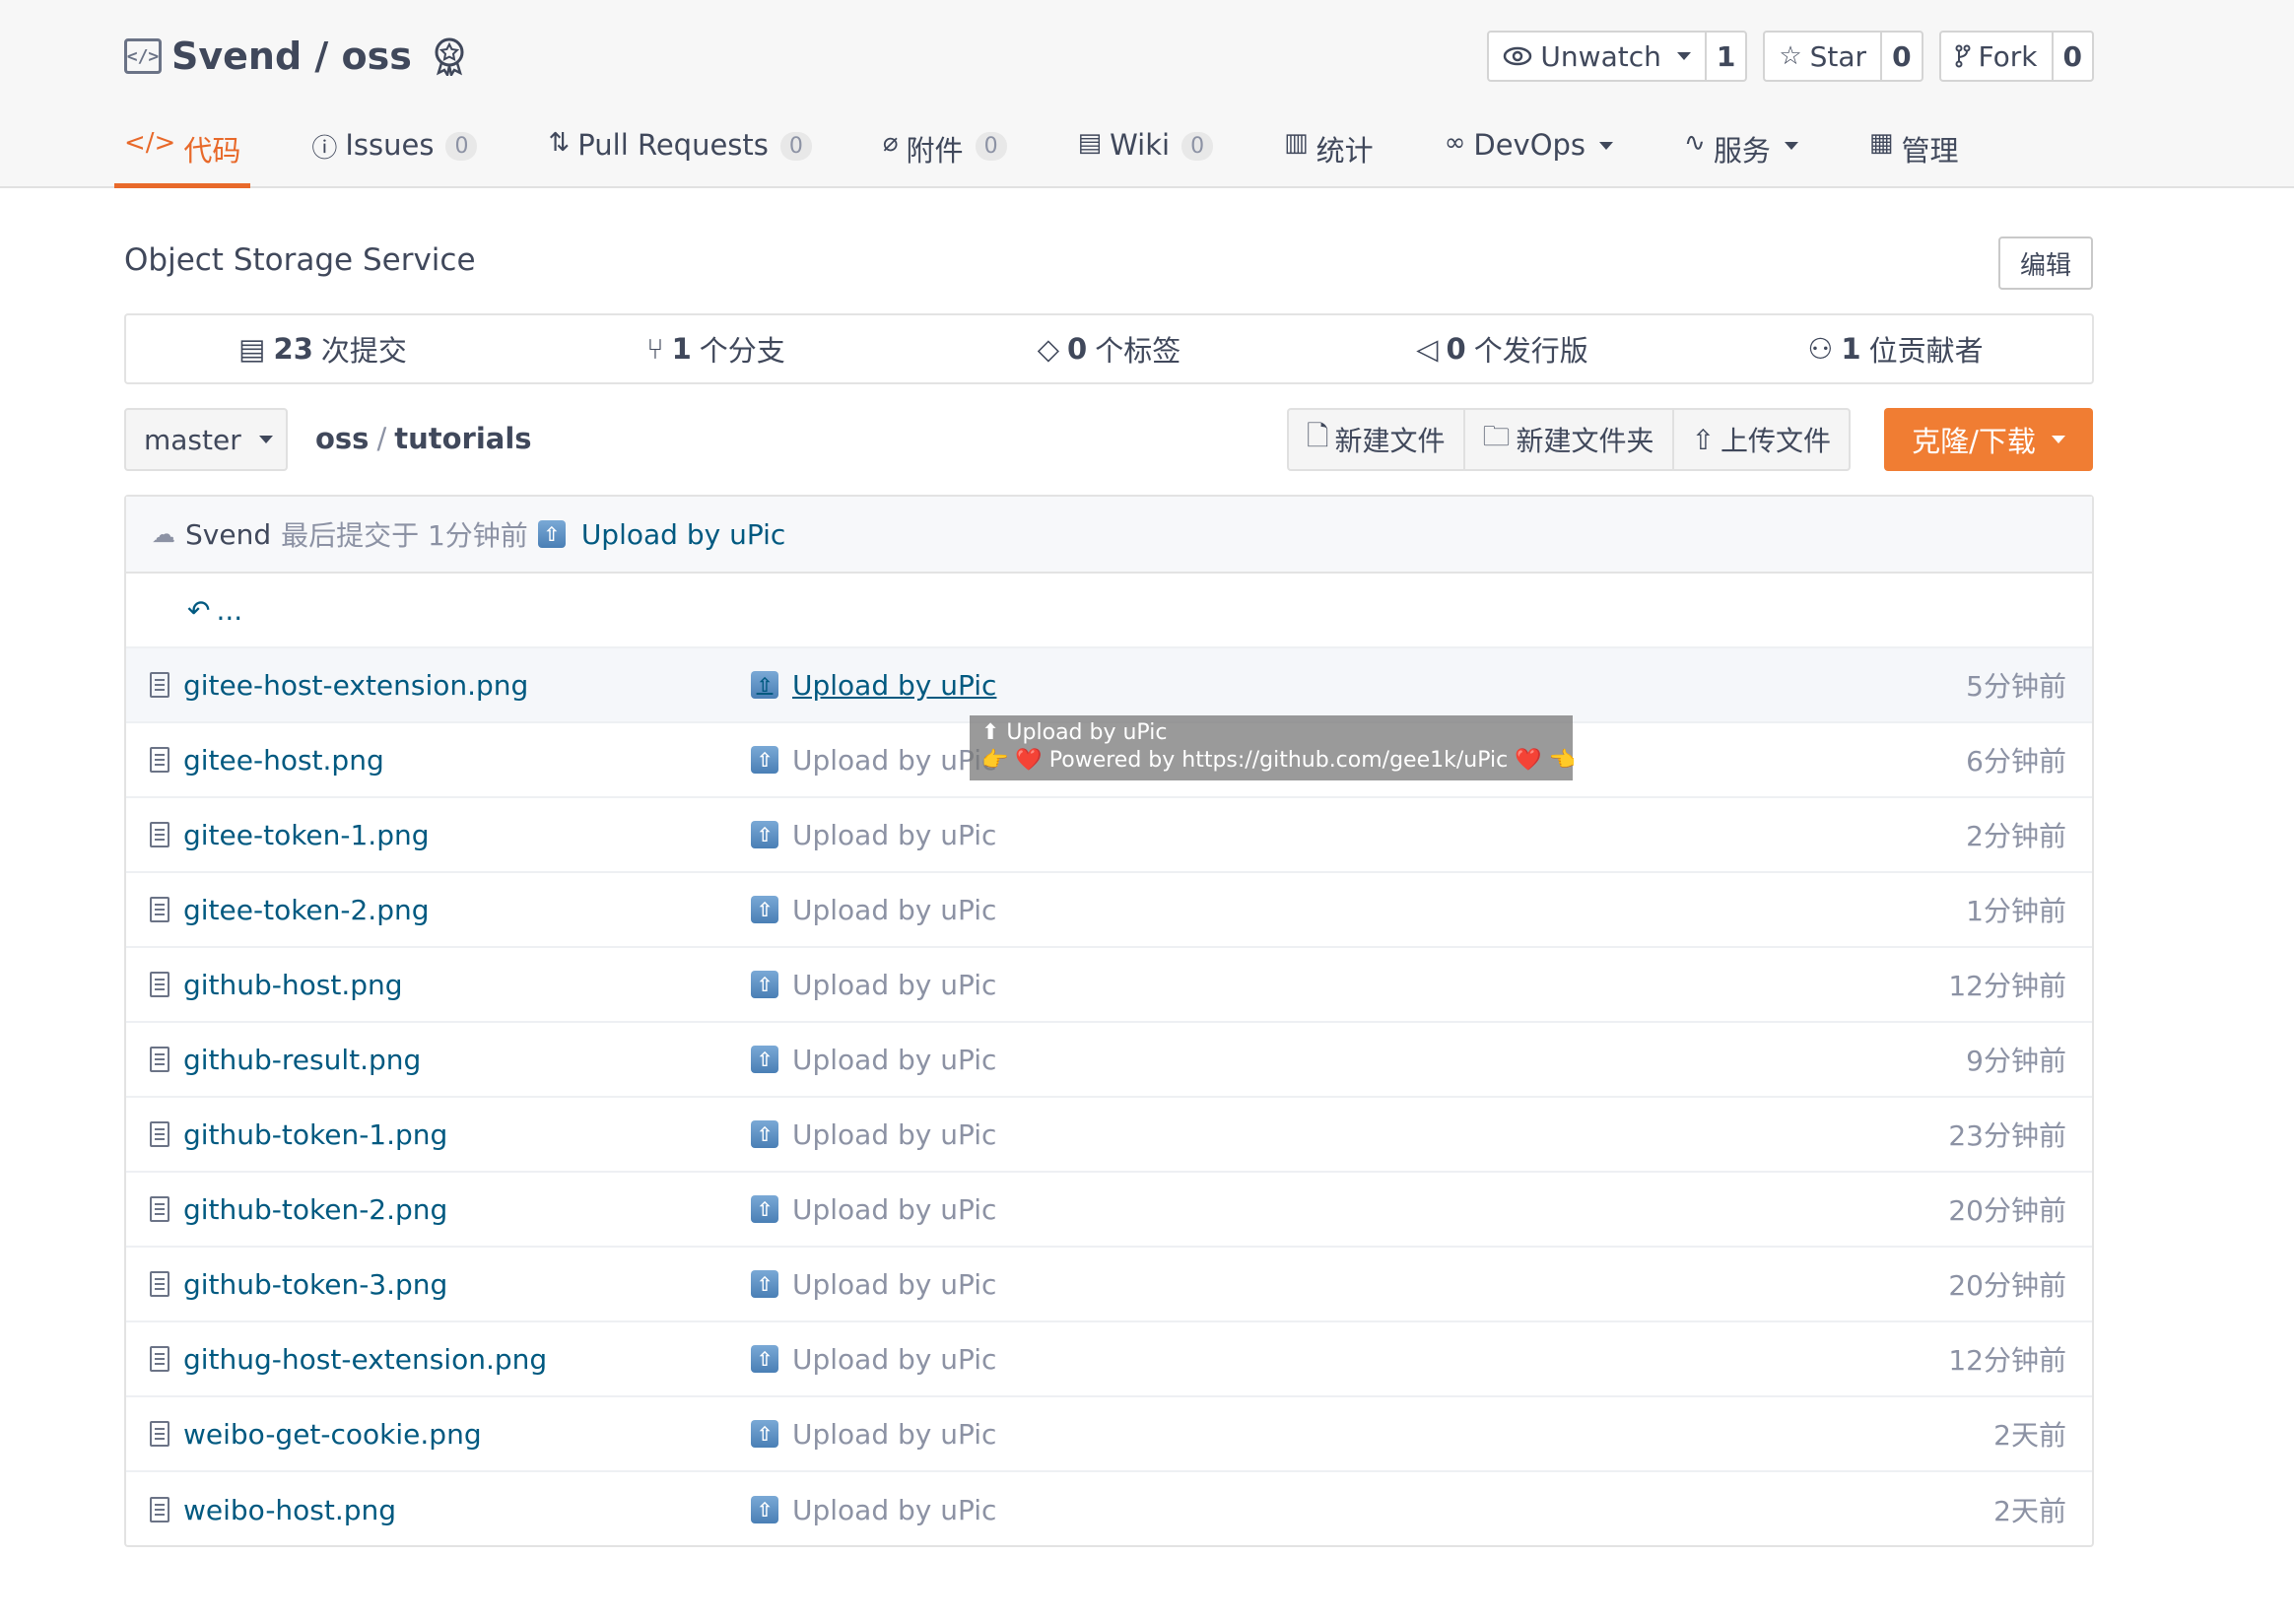 The image size is (2294, 1624). Describe the element at coordinates (1109, 835) in the screenshot. I see `table-row: gitee-token-1.png ⇧ Upload by uPic 2分钟前` at that location.